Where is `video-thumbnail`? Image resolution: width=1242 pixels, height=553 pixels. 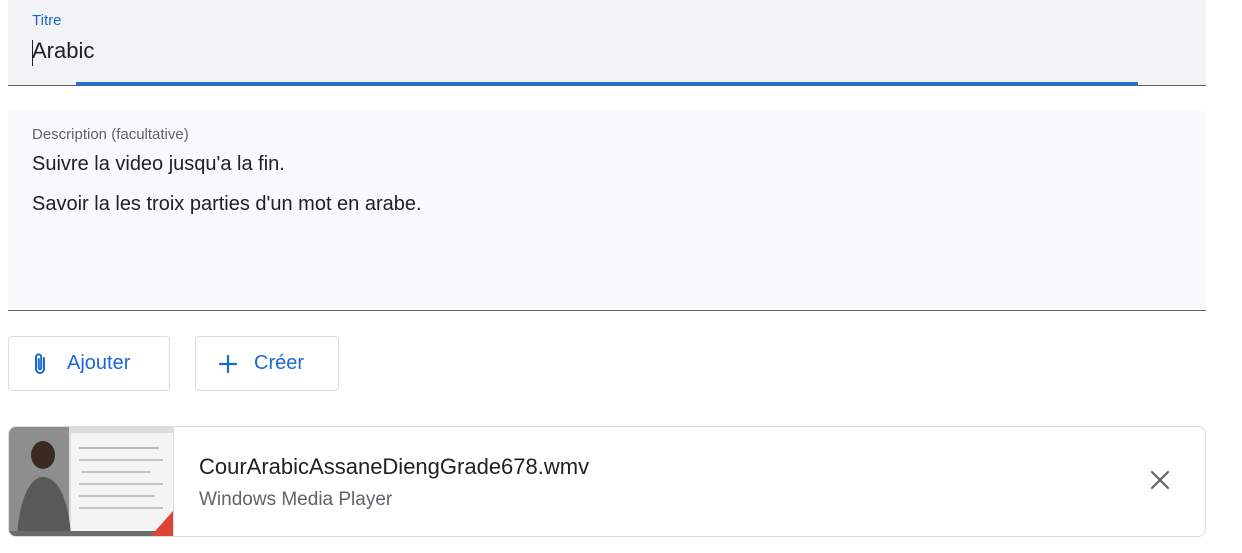 video-thumbnail is located at coordinates (91, 481).